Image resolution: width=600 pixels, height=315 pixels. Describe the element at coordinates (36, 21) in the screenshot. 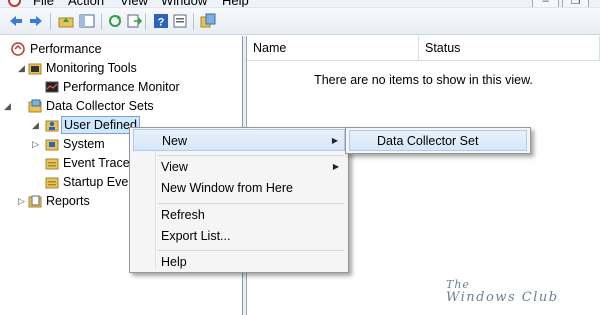

I see `forward-arrow-icon` at that location.